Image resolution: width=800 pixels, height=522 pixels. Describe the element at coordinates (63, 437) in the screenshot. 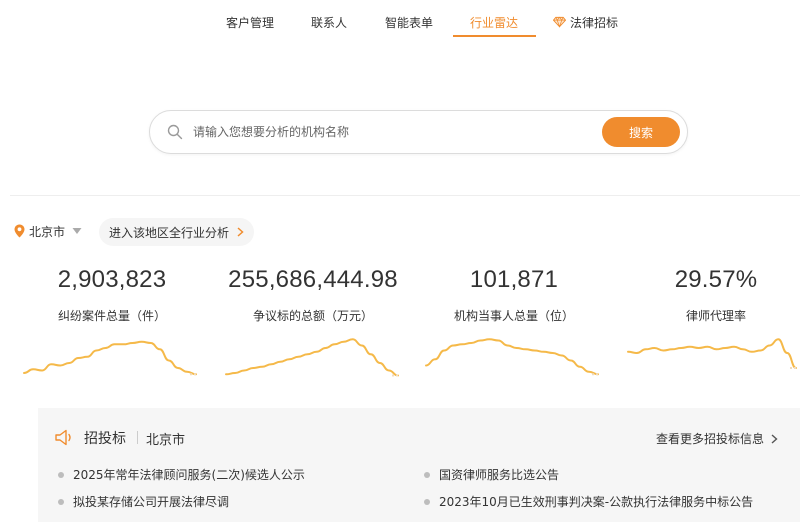

I see `megaphone-icon` at that location.